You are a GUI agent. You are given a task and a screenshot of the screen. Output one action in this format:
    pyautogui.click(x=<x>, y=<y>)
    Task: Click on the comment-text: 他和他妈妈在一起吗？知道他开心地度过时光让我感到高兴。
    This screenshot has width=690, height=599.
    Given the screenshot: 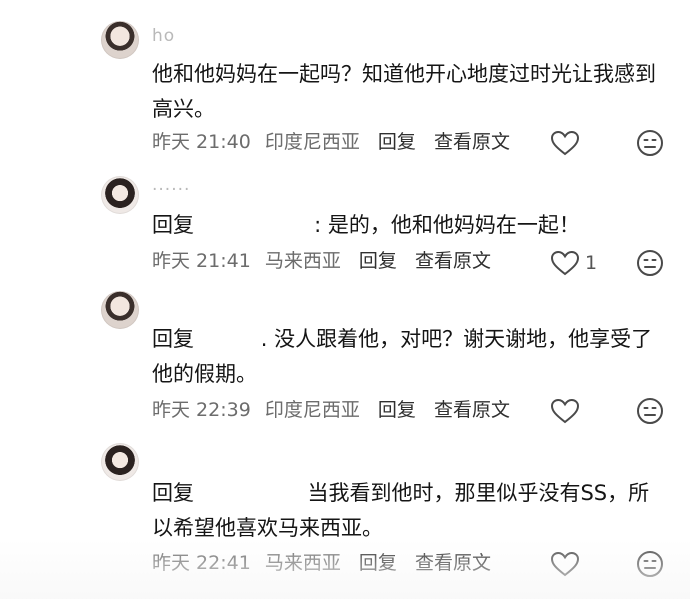 What is the action you would take?
    pyautogui.click(x=404, y=91)
    